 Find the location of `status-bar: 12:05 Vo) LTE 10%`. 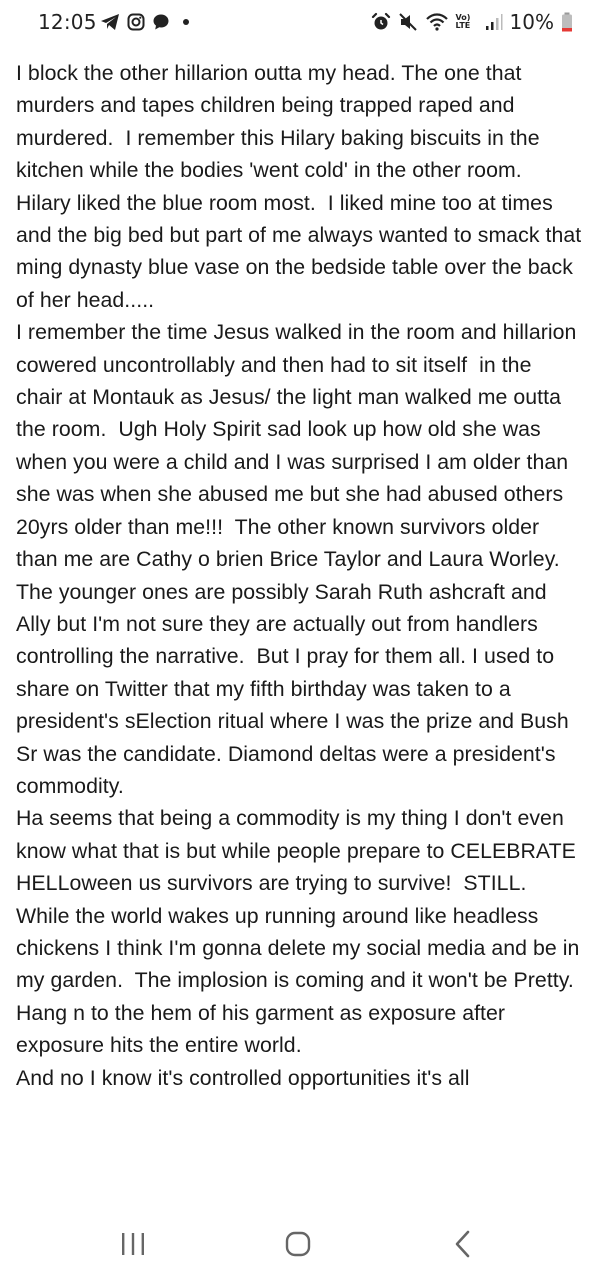

status-bar: 12:05 Vo) LTE 10% is located at coordinates (295, 22).